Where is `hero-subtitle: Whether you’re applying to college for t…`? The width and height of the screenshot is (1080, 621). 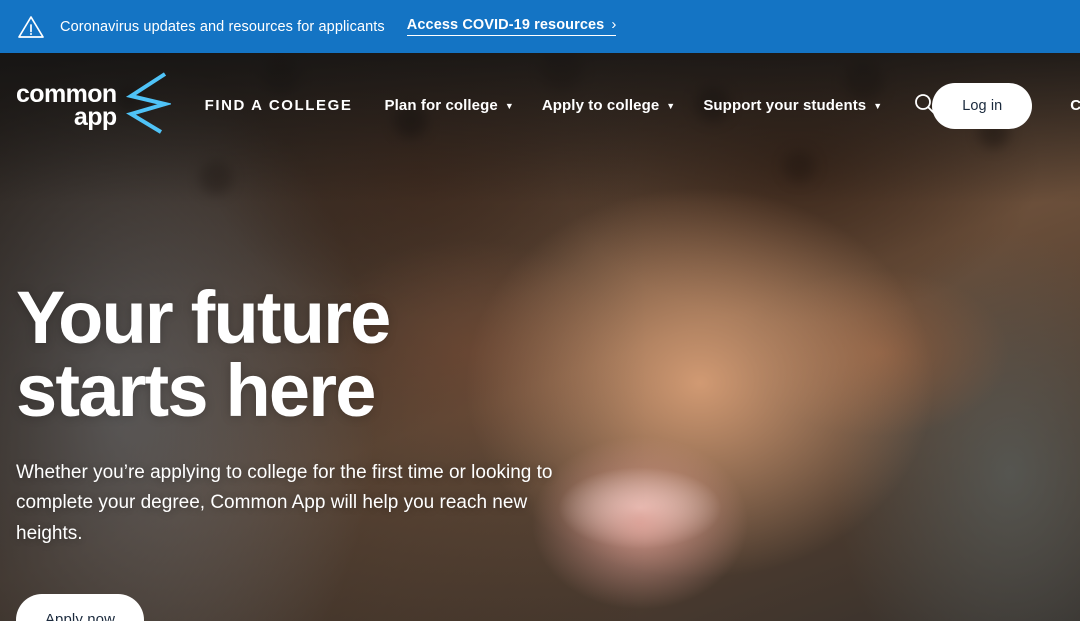 hero-subtitle: Whether you’re applying to college for t… is located at coordinates (284, 503).